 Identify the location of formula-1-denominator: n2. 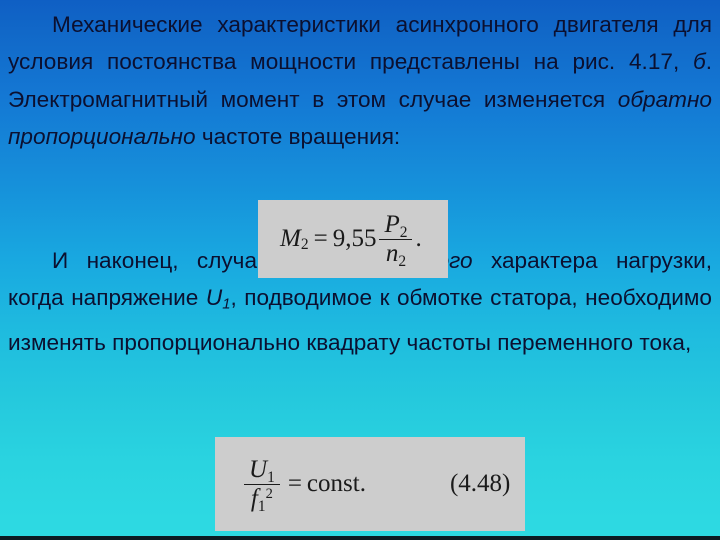
(396, 255).